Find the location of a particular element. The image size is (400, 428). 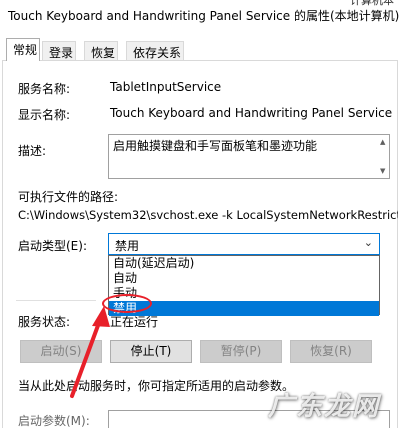

start-params-label: 启动参数(M): is located at coordinates (54, 421).